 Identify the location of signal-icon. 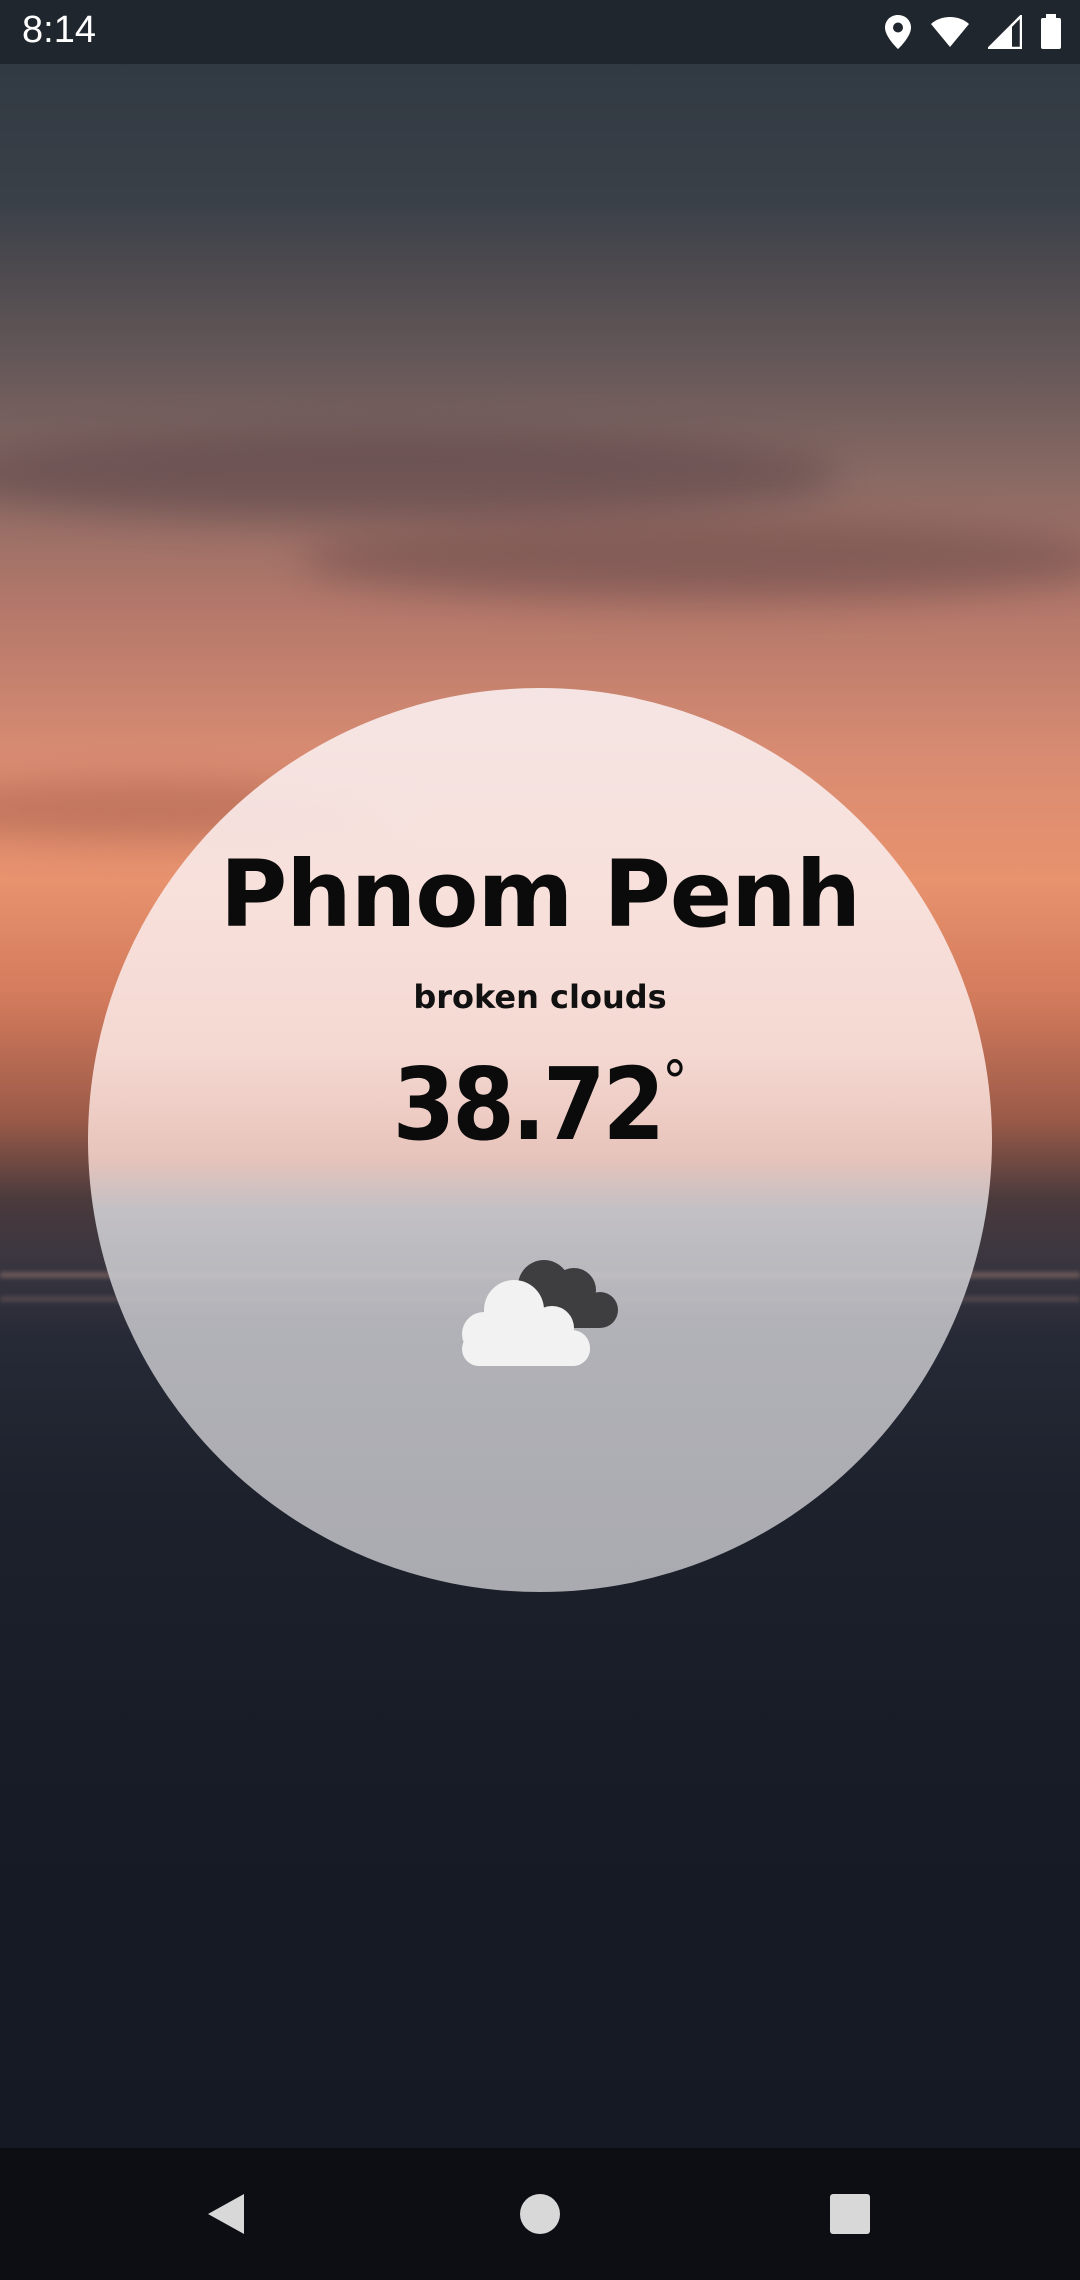
(1005, 32).